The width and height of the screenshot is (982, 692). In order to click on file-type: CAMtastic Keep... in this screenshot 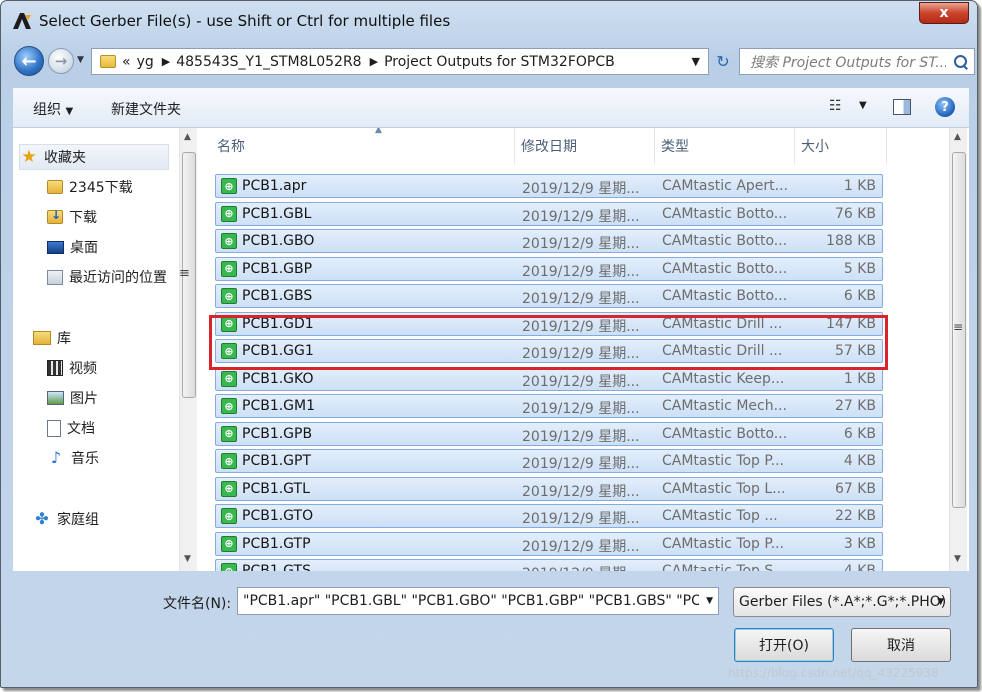, I will do `click(723, 378)`.